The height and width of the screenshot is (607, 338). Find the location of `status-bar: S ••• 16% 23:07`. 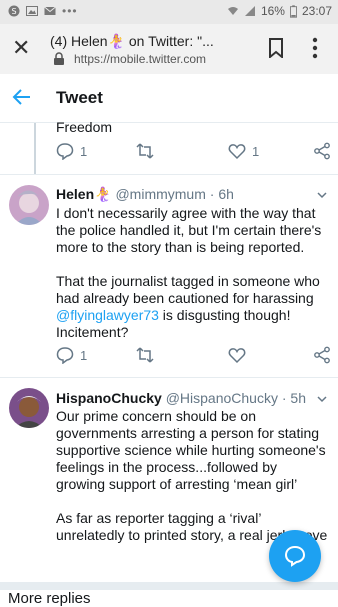

status-bar: S ••• 16% 23:07 is located at coordinates (169, 12).